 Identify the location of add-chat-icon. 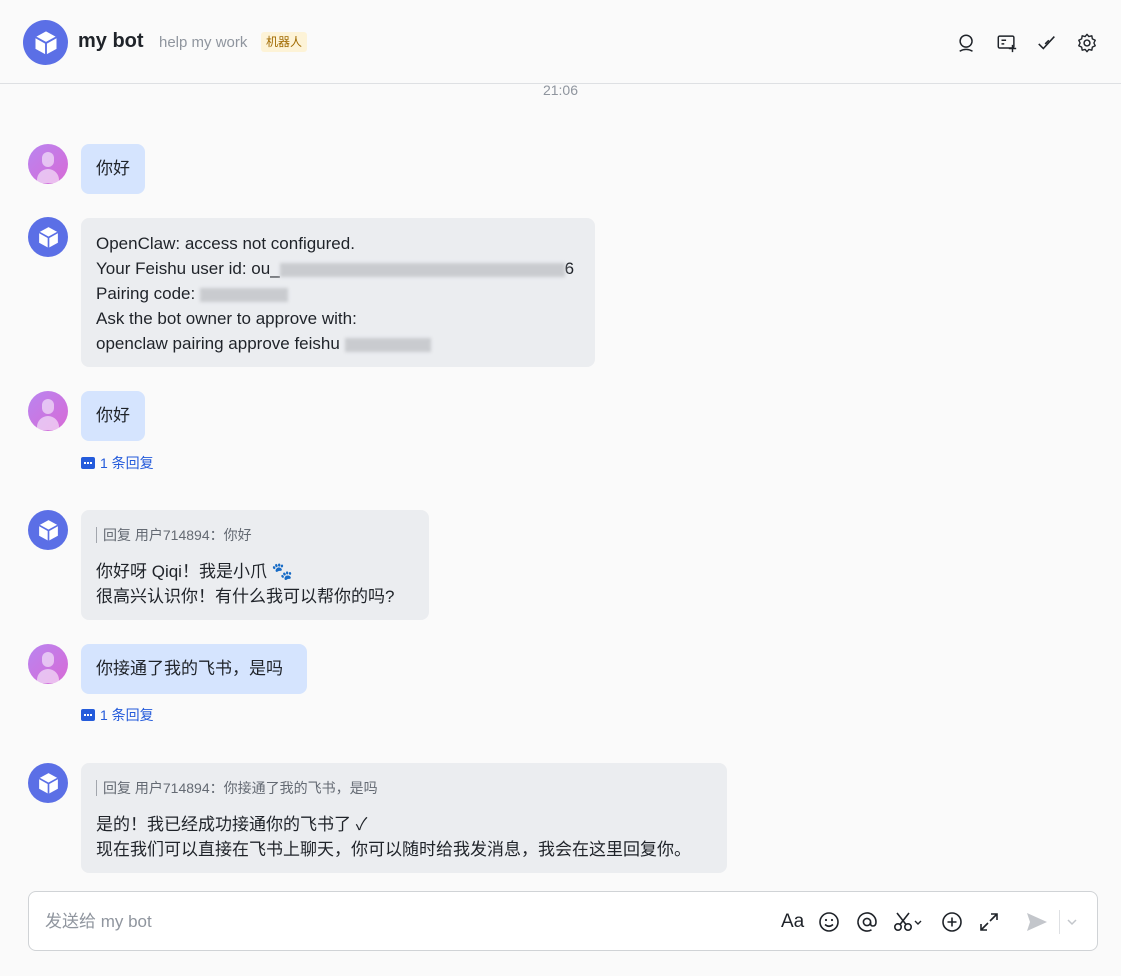
(1007, 43).